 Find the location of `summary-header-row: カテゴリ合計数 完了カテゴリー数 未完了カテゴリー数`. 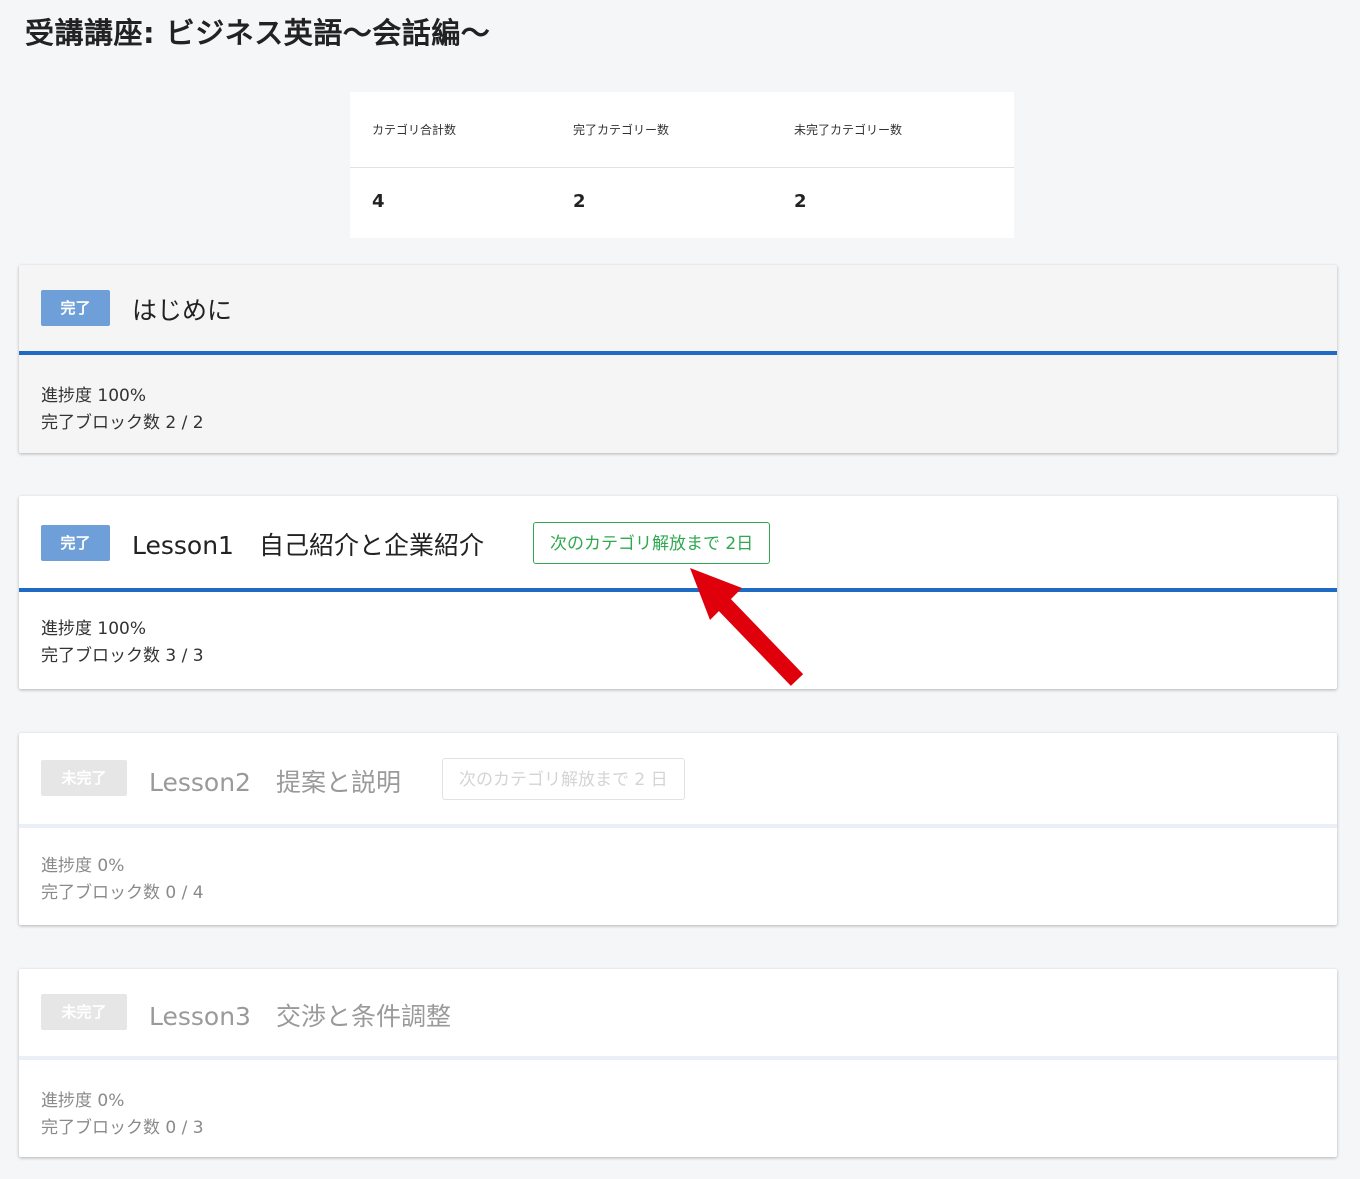

summary-header-row: カテゴリ合計数 完了カテゴリー数 未完了カテゴリー数 is located at coordinates (682, 130).